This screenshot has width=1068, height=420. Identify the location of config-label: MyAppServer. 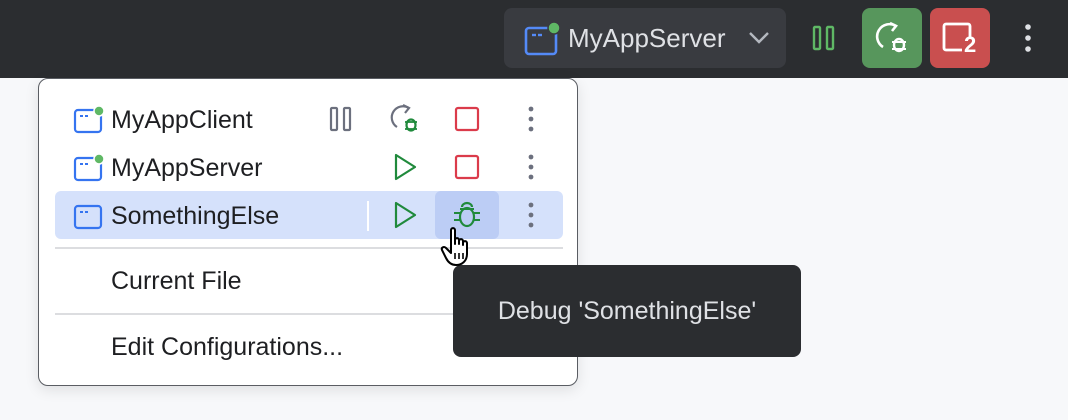
(187, 168).